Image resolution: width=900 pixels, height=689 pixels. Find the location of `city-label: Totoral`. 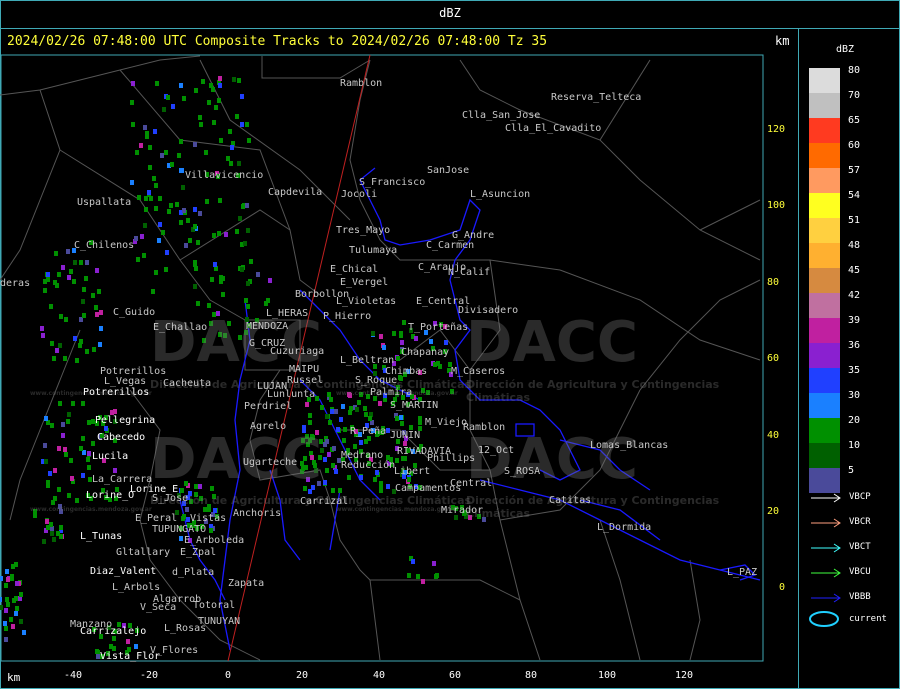

city-label: Totoral is located at coordinates (214, 605).